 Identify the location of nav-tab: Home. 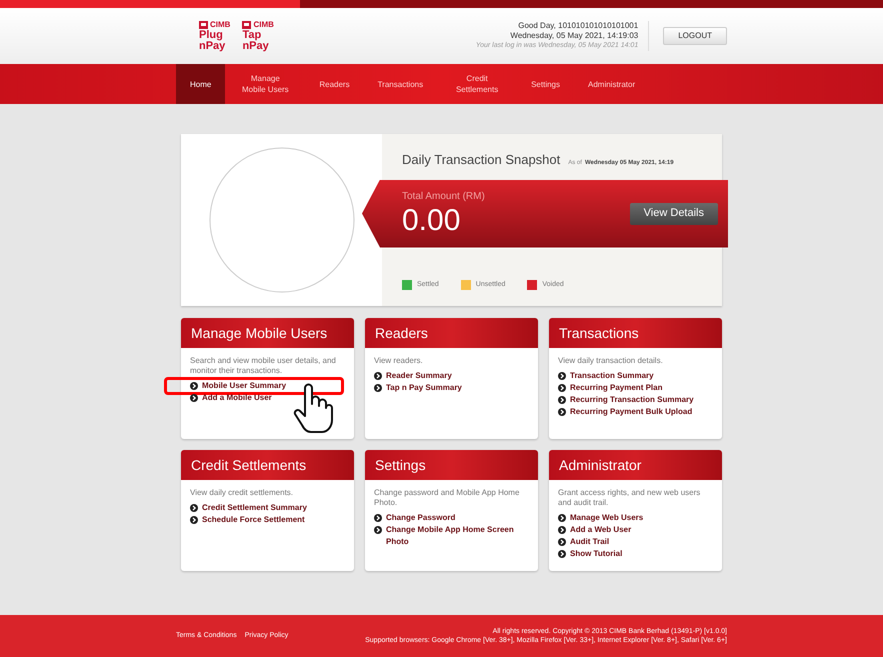
(201, 84).